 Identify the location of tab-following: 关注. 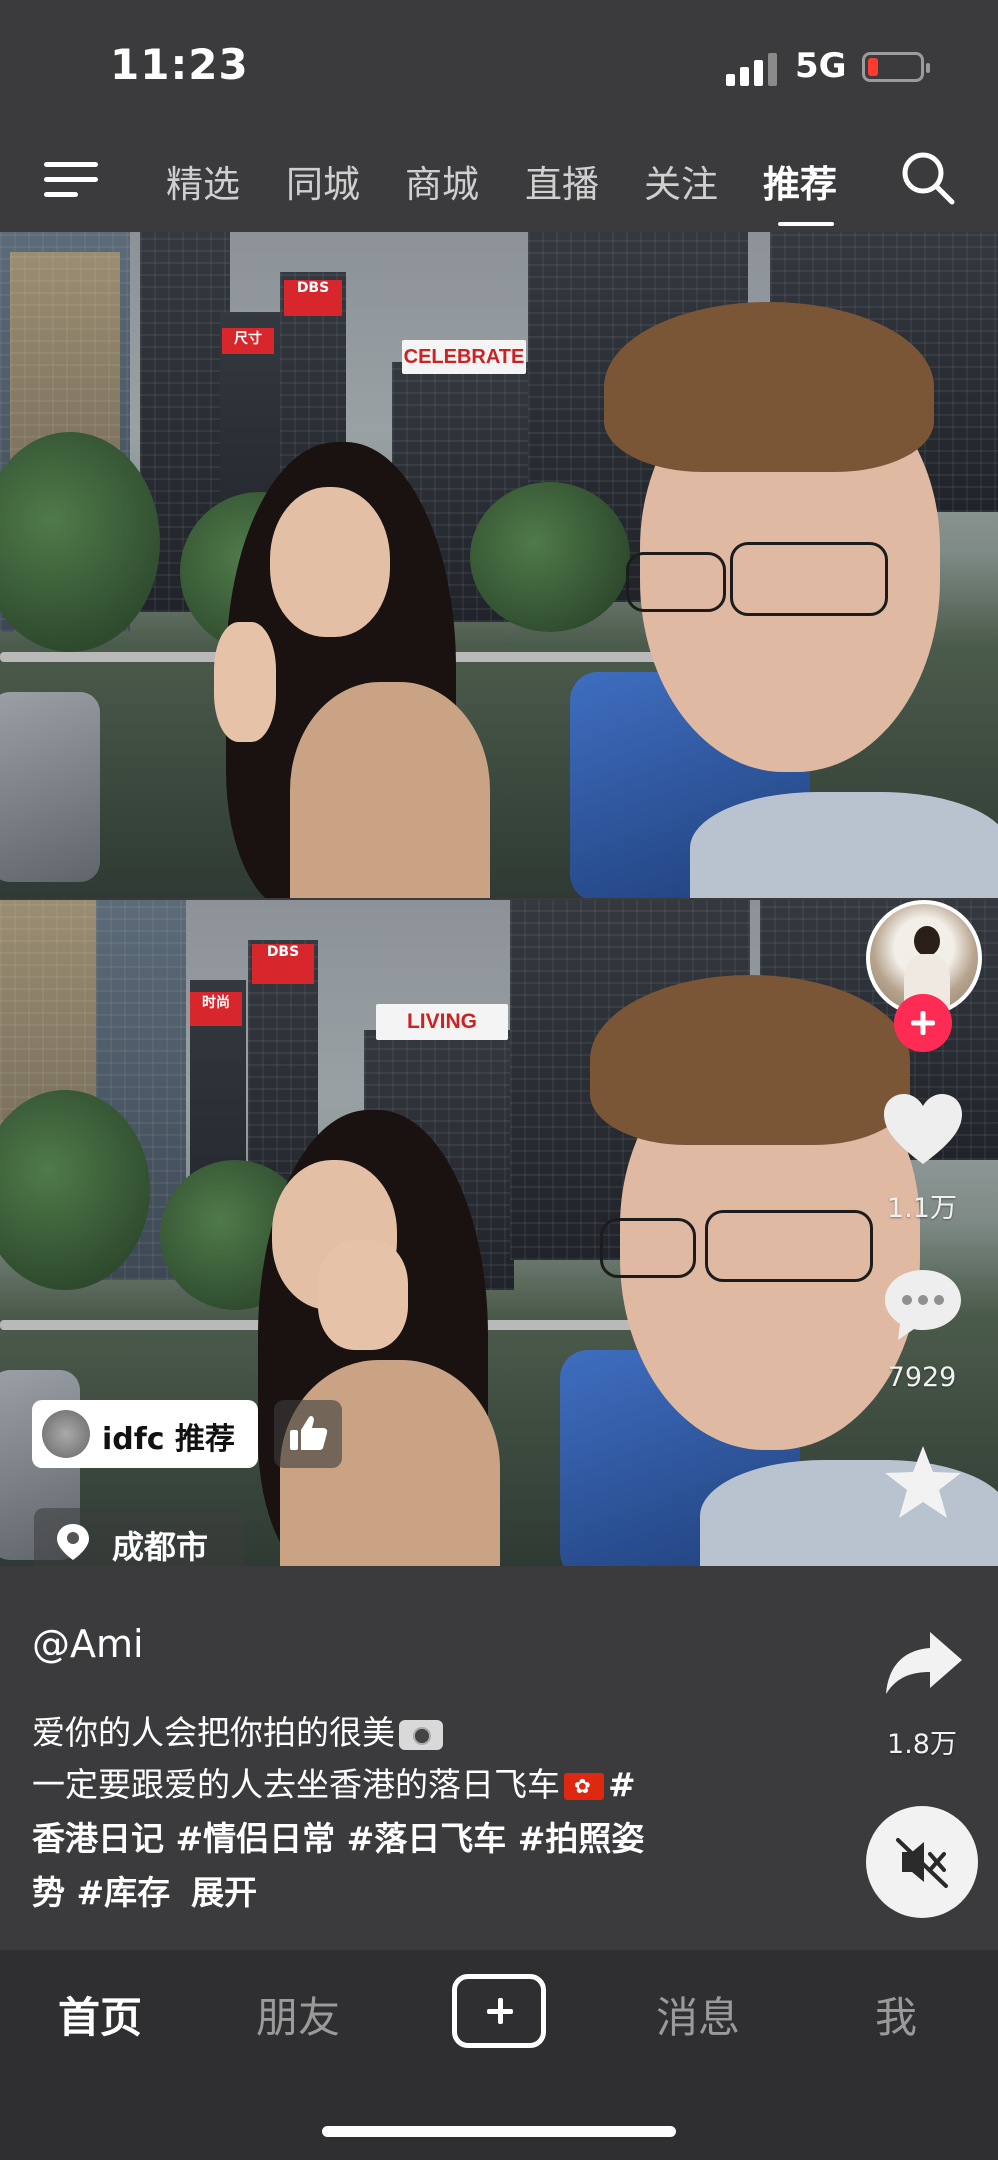
(681, 181).